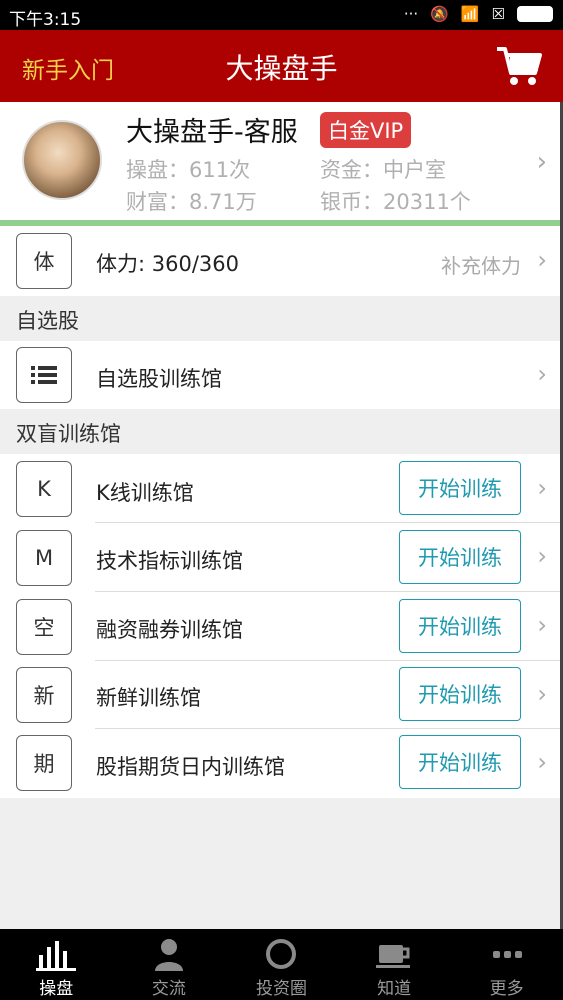  Describe the element at coordinates (507, 954) in the screenshot. I see `more-dots-icon` at that location.